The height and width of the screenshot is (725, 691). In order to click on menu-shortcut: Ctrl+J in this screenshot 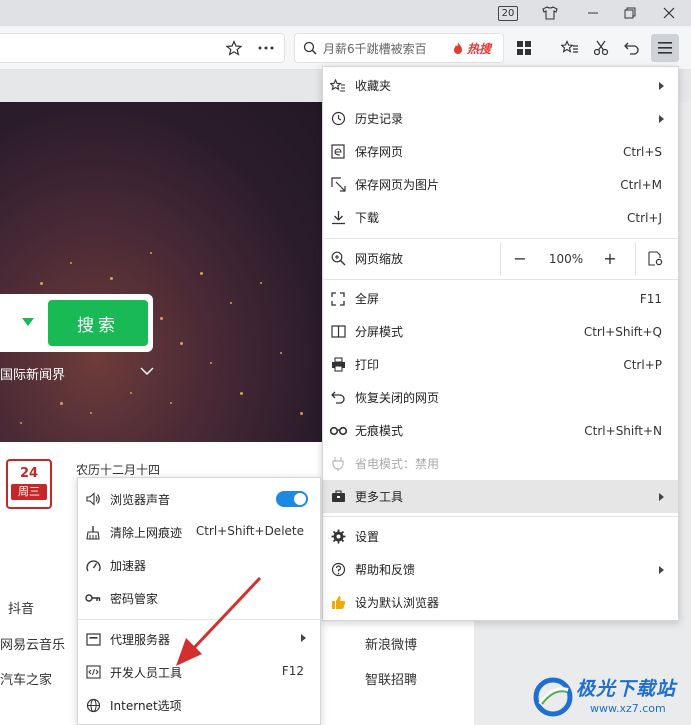, I will do `click(644, 217)`.